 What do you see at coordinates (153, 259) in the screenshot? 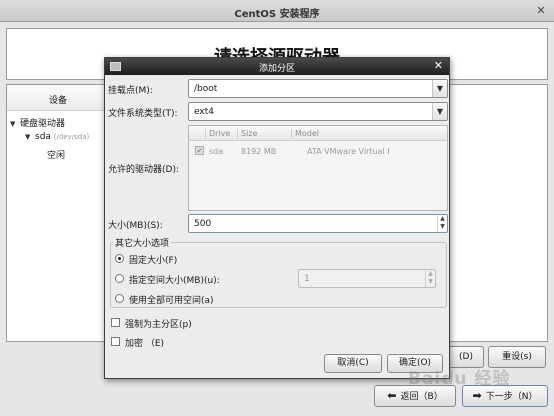
I see `radio-fixed-size-label: 固定大小(F)` at bounding box center [153, 259].